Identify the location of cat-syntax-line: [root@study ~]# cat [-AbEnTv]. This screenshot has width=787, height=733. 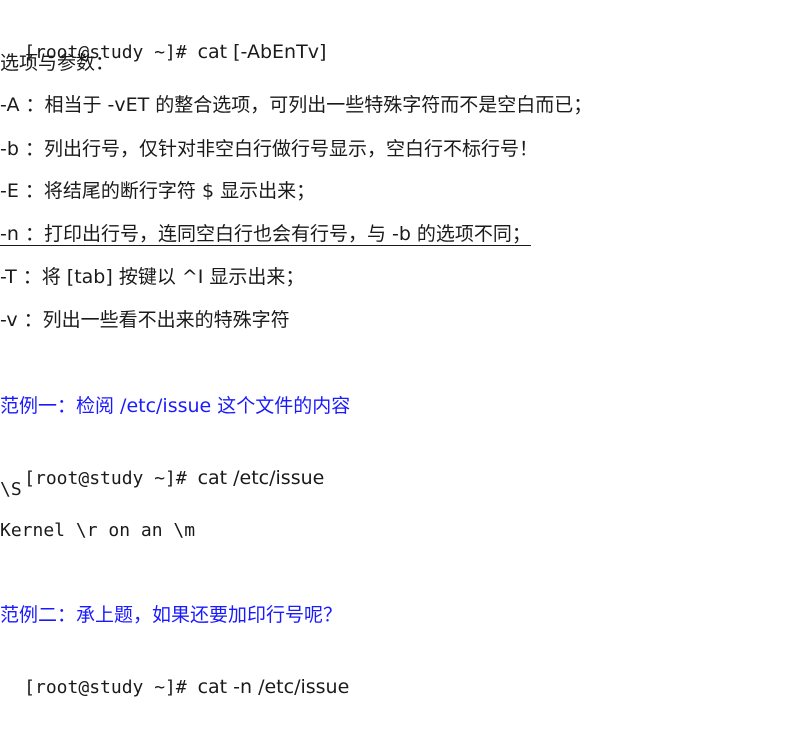
(163, 35).